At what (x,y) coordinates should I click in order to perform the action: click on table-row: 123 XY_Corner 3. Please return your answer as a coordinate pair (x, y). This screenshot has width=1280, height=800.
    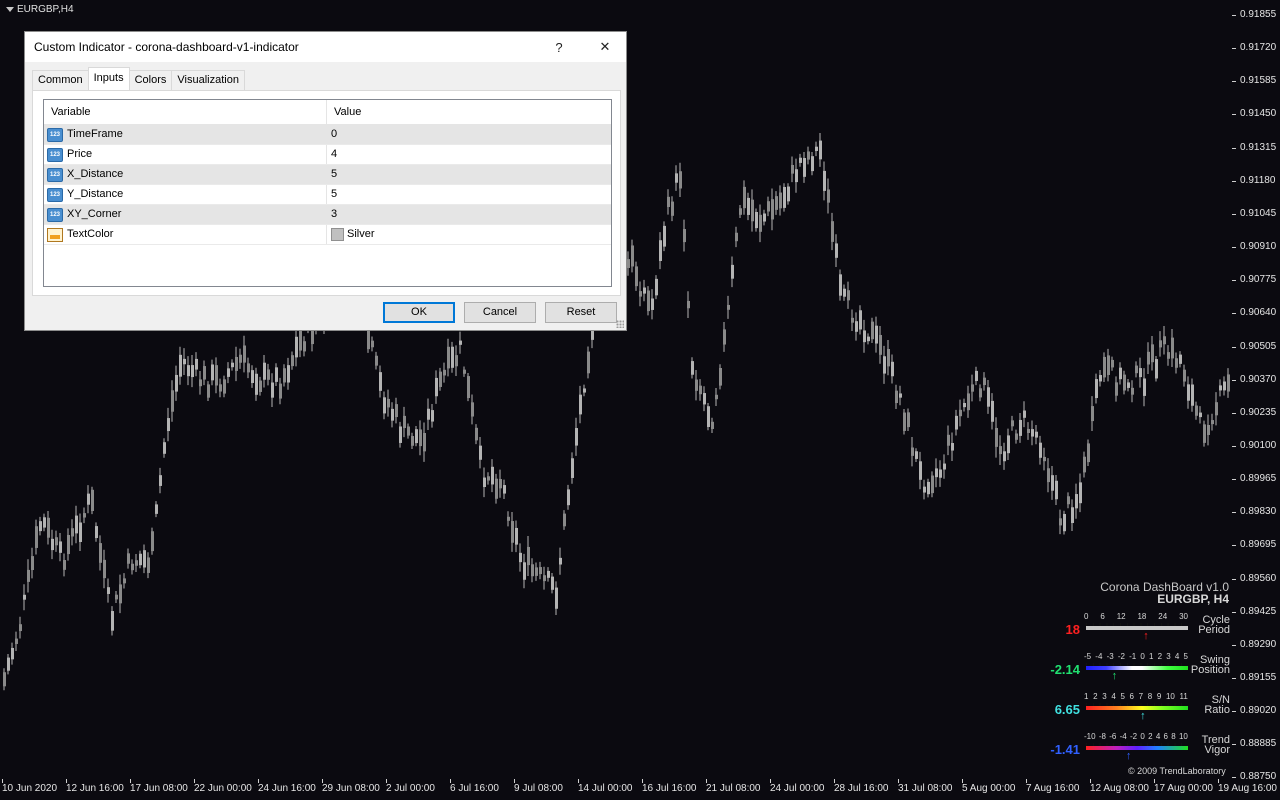
    Looking at the image, I should click on (327, 215).